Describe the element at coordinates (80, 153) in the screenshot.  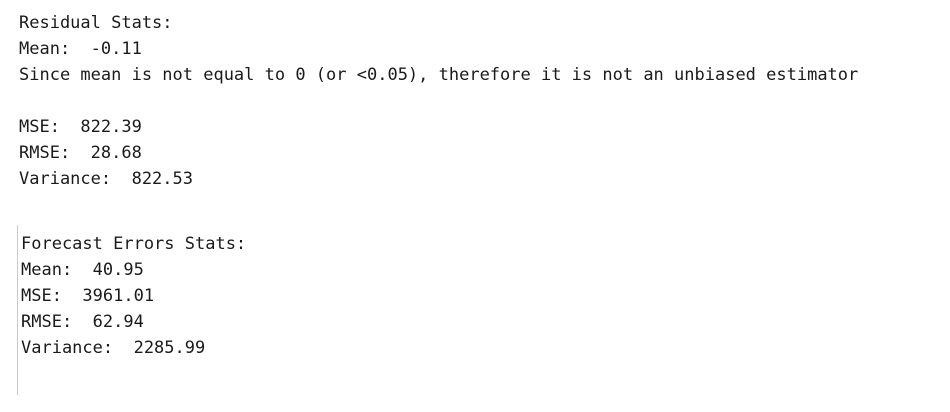
I see `residual-rmse: RMSE: 28.68` at that location.